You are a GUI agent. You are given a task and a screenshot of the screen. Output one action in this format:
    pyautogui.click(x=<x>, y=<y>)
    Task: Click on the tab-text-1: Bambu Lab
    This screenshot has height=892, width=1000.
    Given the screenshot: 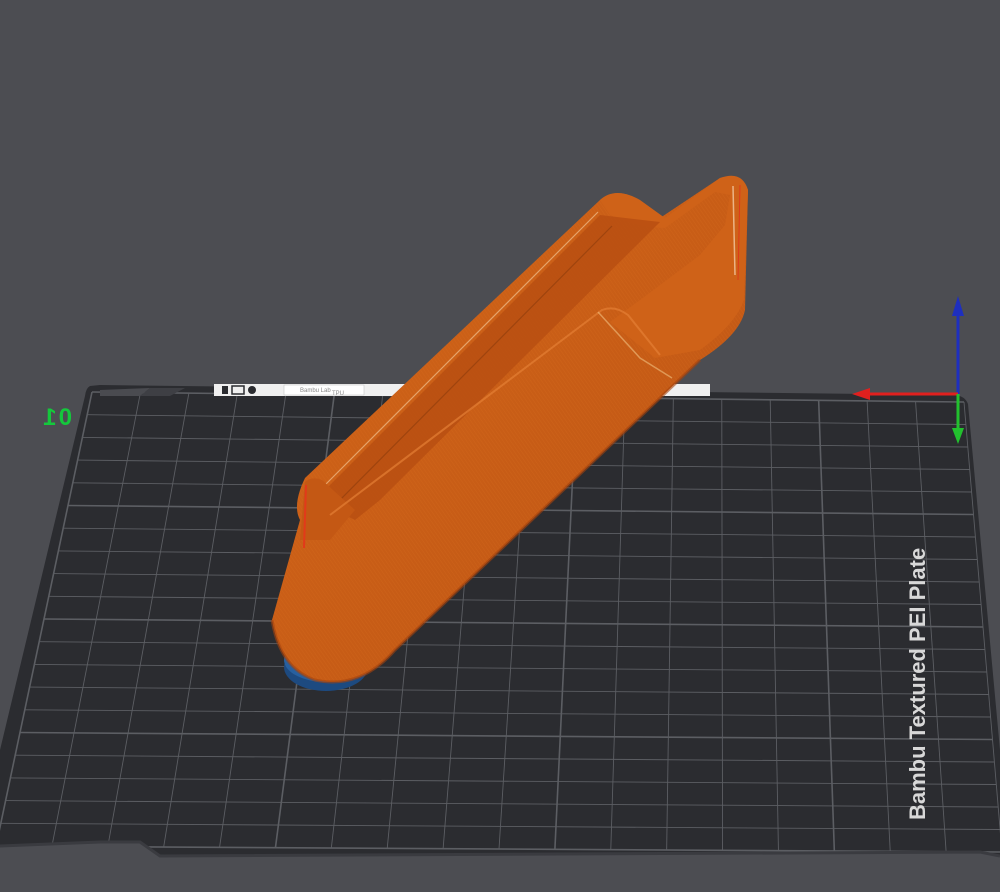 What is the action you would take?
    pyautogui.click(x=315, y=391)
    